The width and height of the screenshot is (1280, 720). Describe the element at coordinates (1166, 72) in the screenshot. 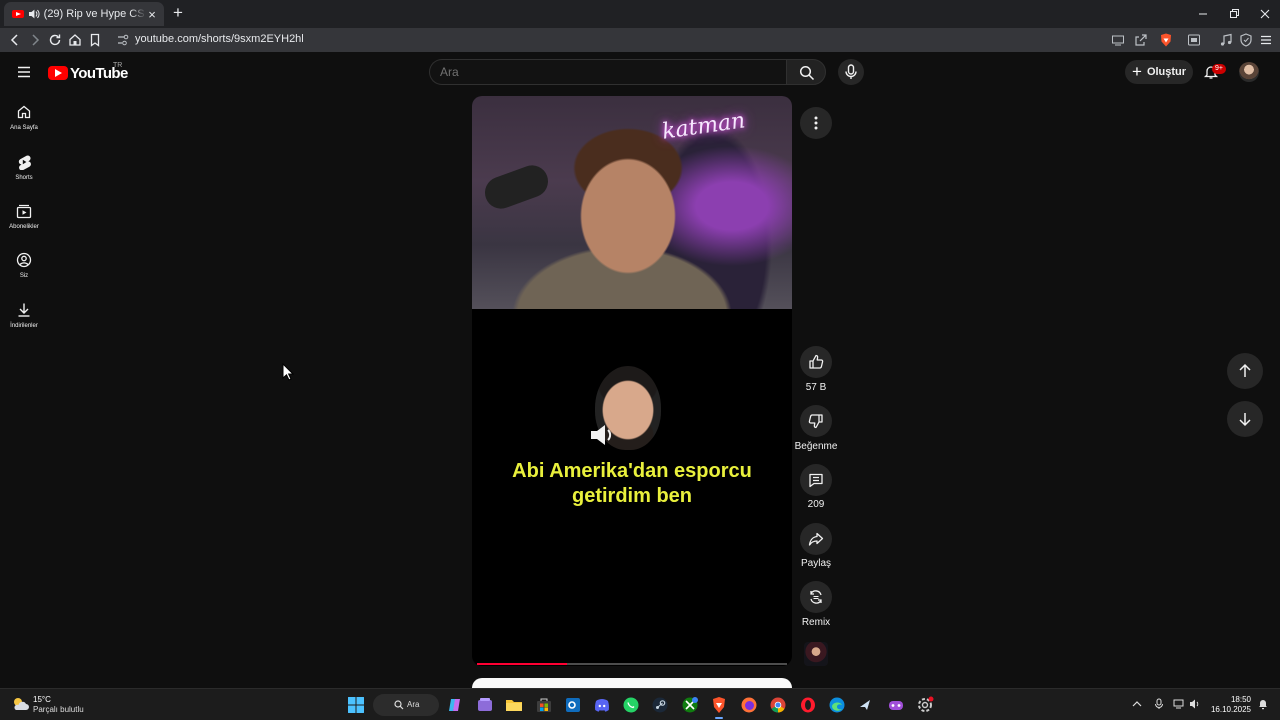

I see `create-label: Oluştur` at that location.